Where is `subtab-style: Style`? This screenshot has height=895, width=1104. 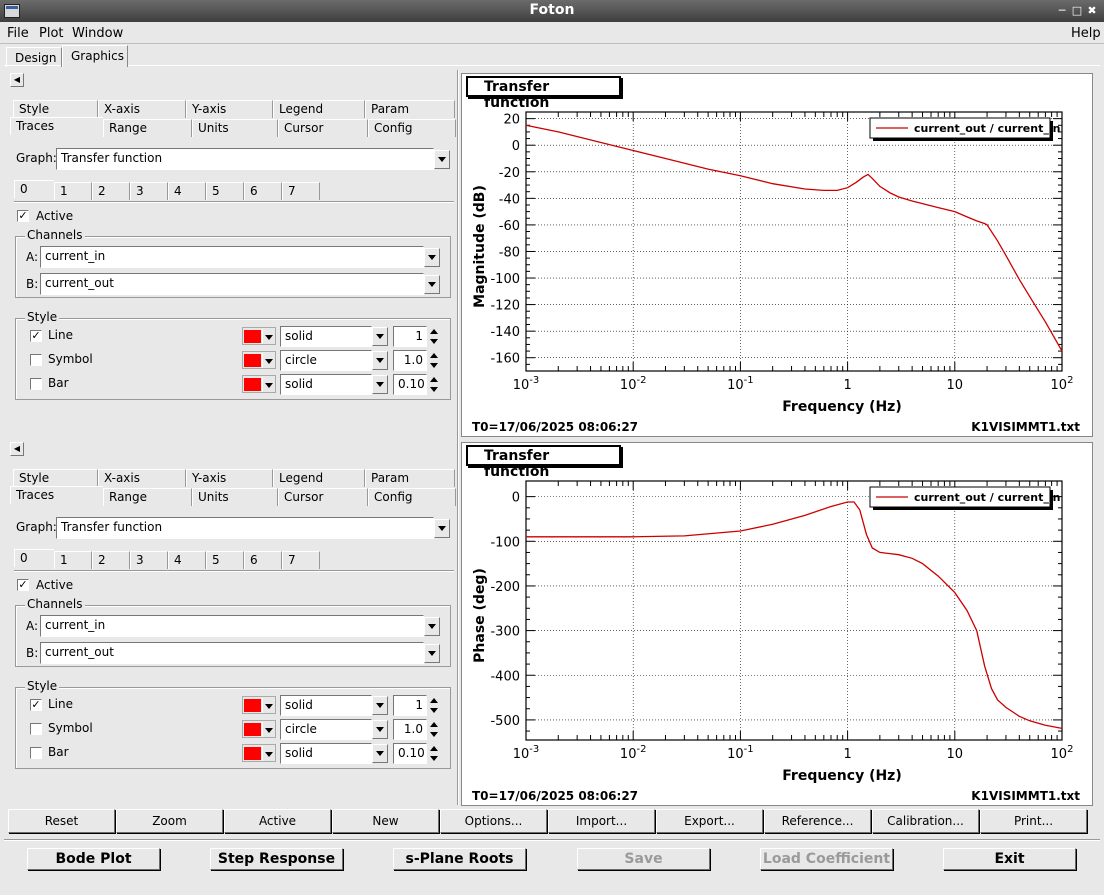
subtab-style: Style is located at coordinates (55, 478).